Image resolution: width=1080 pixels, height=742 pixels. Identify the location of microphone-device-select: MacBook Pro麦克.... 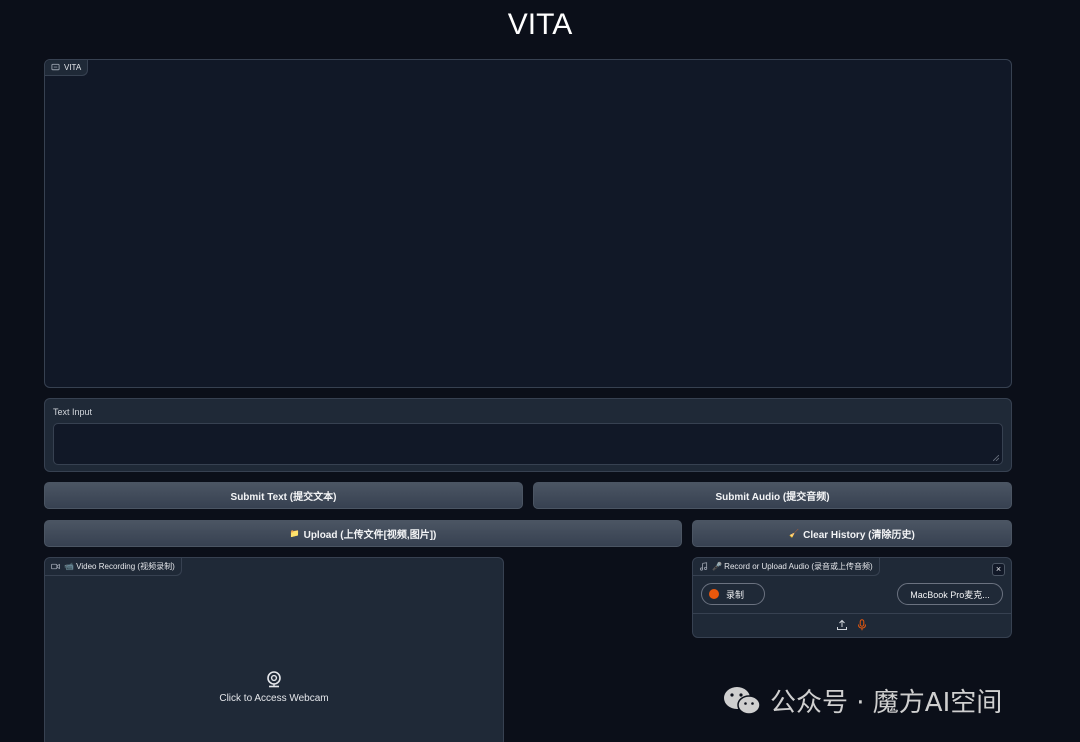
(950, 594).